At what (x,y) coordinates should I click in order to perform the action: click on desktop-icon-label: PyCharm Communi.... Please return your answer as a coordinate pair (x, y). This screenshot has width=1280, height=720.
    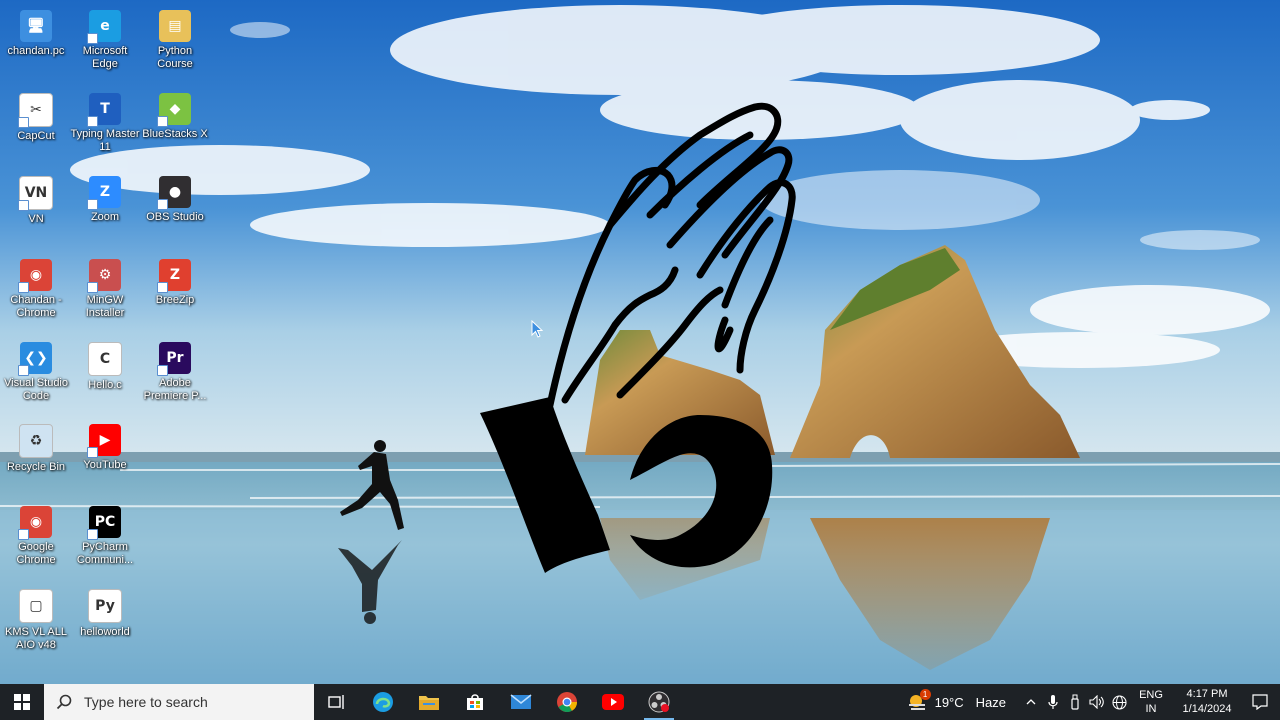
    Looking at the image, I should click on (105, 553).